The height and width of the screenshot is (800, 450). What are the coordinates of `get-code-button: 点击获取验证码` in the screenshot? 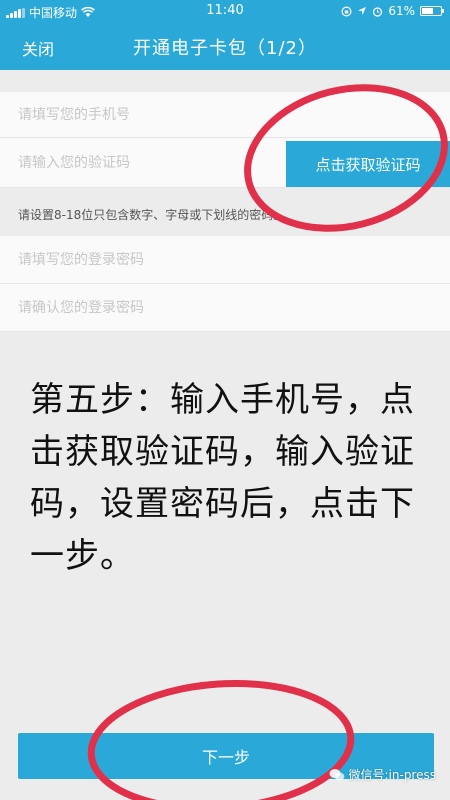 It's located at (368, 164).